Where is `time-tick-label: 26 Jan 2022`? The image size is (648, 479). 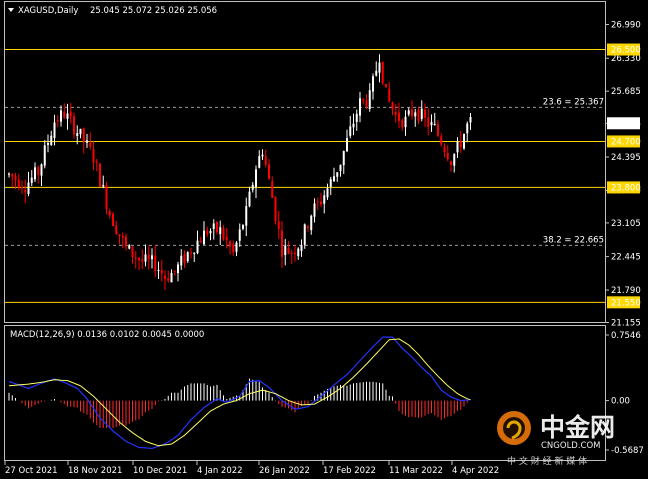 time-tick-label: 26 Jan 2022 is located at coordinates (284, 471).